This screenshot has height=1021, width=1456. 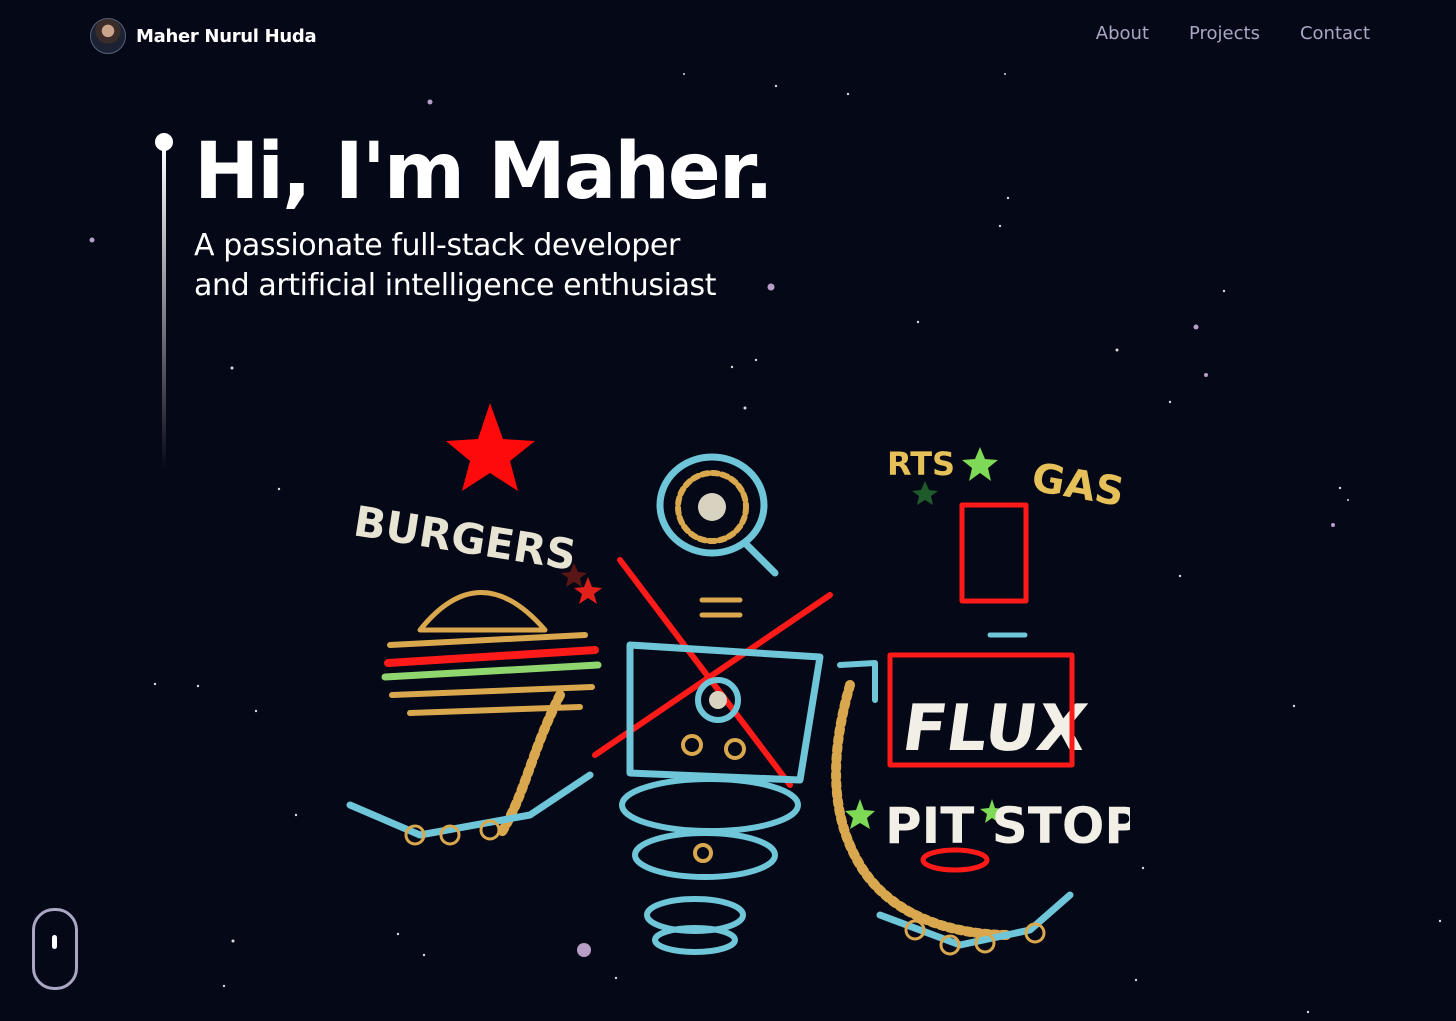 I want to click on burgers-sign: BURGERS, so click(x=464, y=537).